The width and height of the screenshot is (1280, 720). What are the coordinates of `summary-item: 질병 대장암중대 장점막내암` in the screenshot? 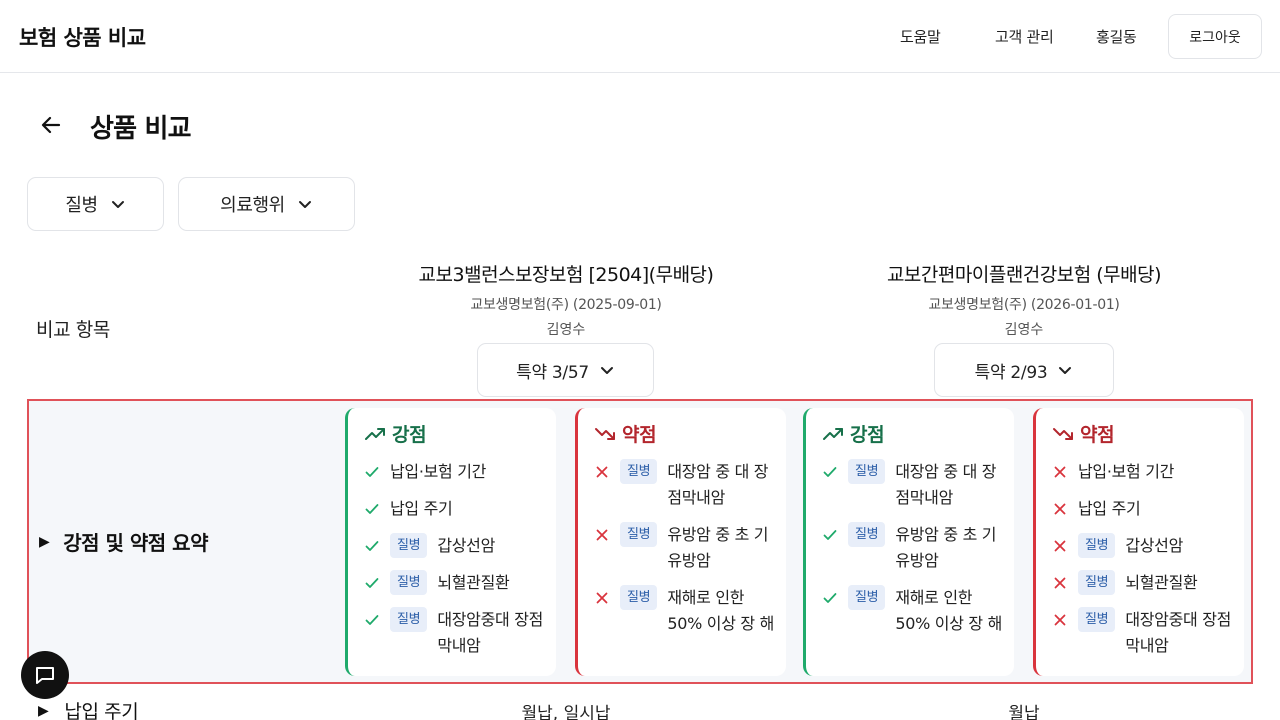 It's located at (1148, 633).